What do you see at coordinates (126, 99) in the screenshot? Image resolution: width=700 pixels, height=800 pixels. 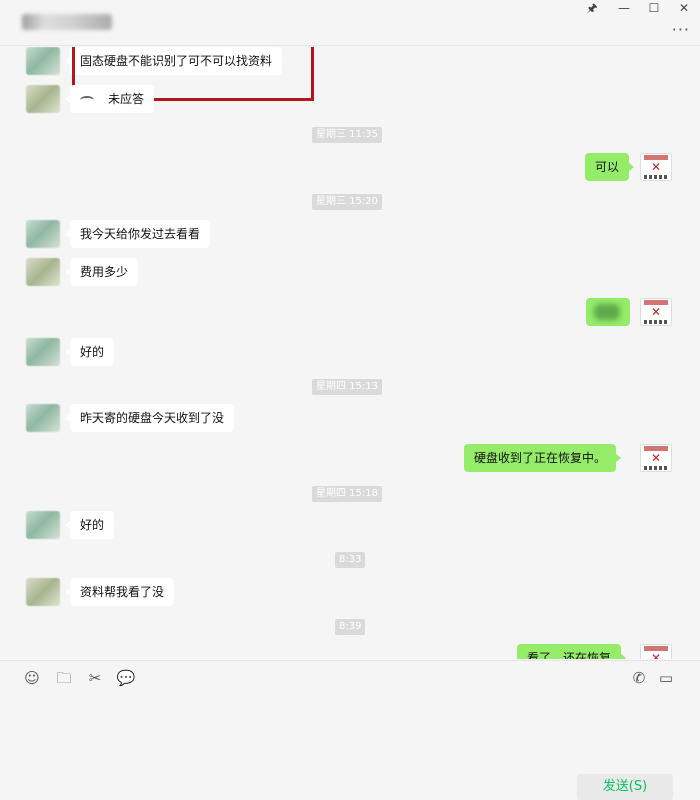 I see `missed-call-label: 未应答` at bounding box center [126, 99].